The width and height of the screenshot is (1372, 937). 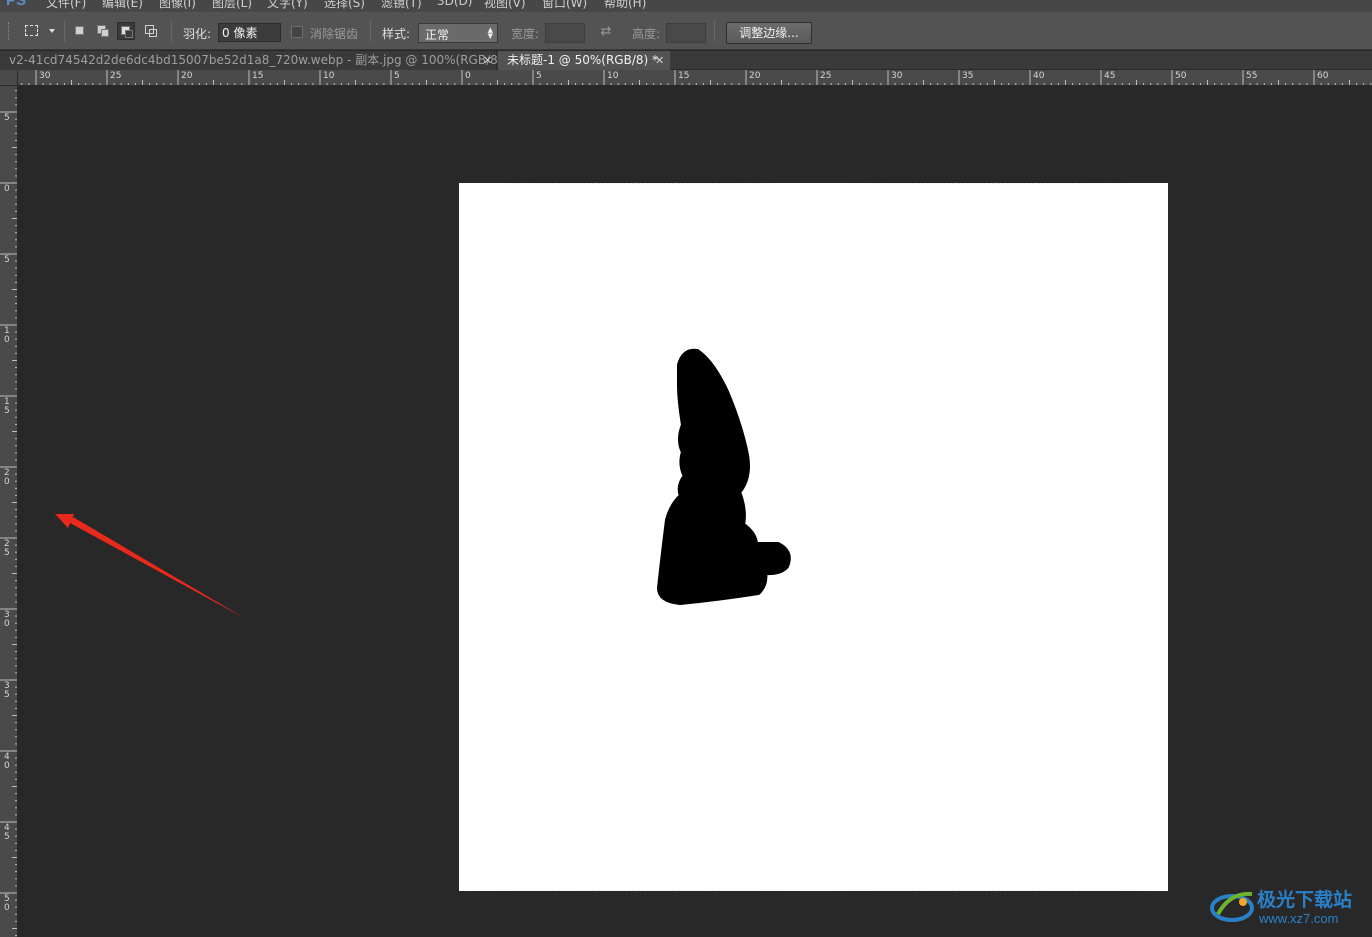 I want to click on watermark-logo-icon, so click(x=1232, y=906).